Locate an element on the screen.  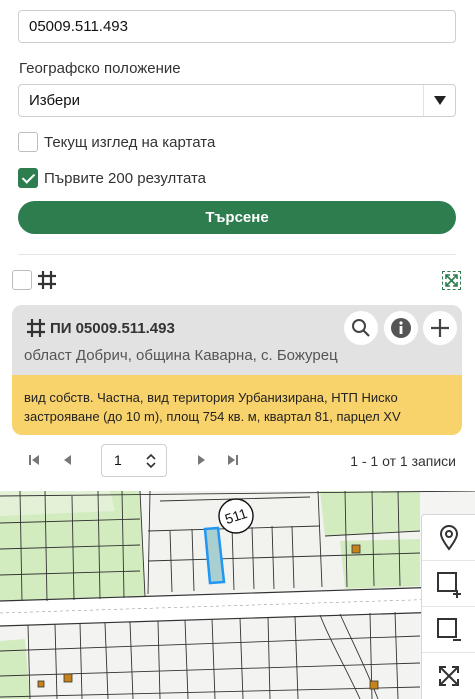
prev-page-icon is located at coordinates (68, 460).